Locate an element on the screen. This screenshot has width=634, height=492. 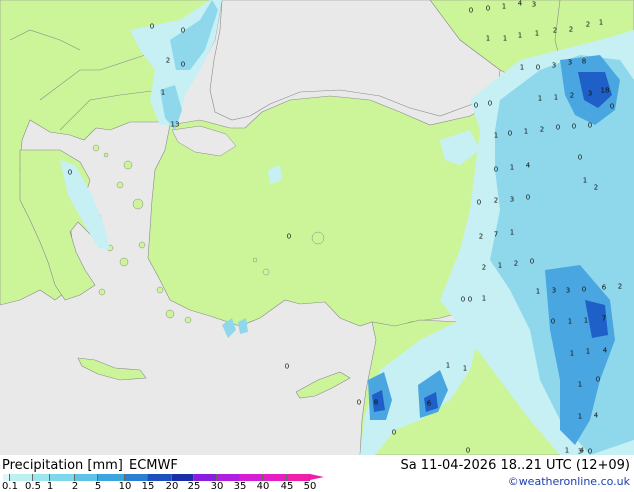
map-title: Precipitation [mm] ECMWF is located at coordinates (91, 465).